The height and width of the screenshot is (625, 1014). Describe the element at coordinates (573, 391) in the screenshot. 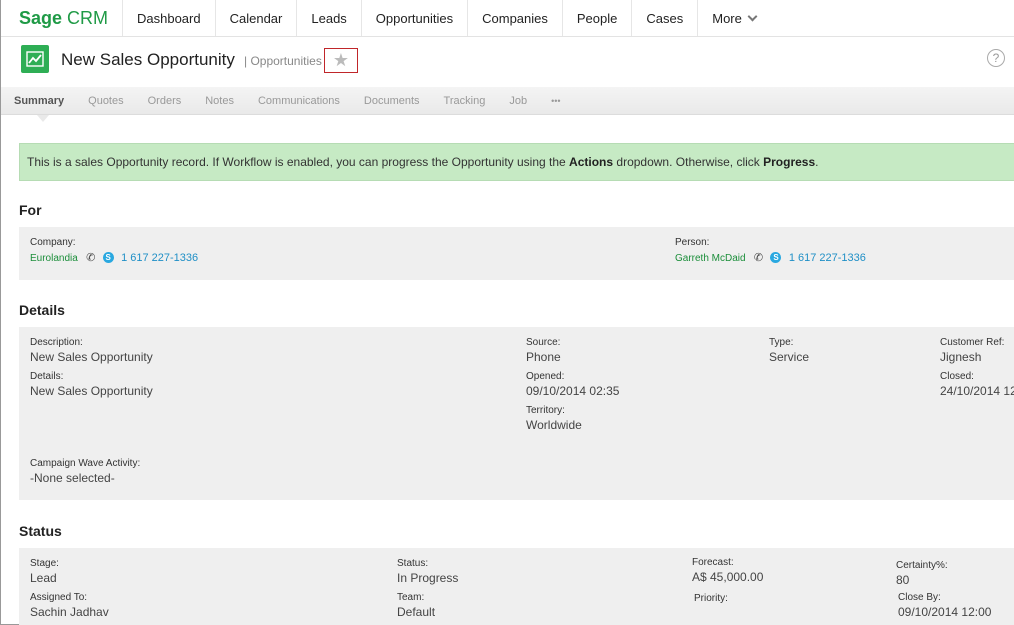

I see `opened-value: 09/10/2014 02:35` at that location.